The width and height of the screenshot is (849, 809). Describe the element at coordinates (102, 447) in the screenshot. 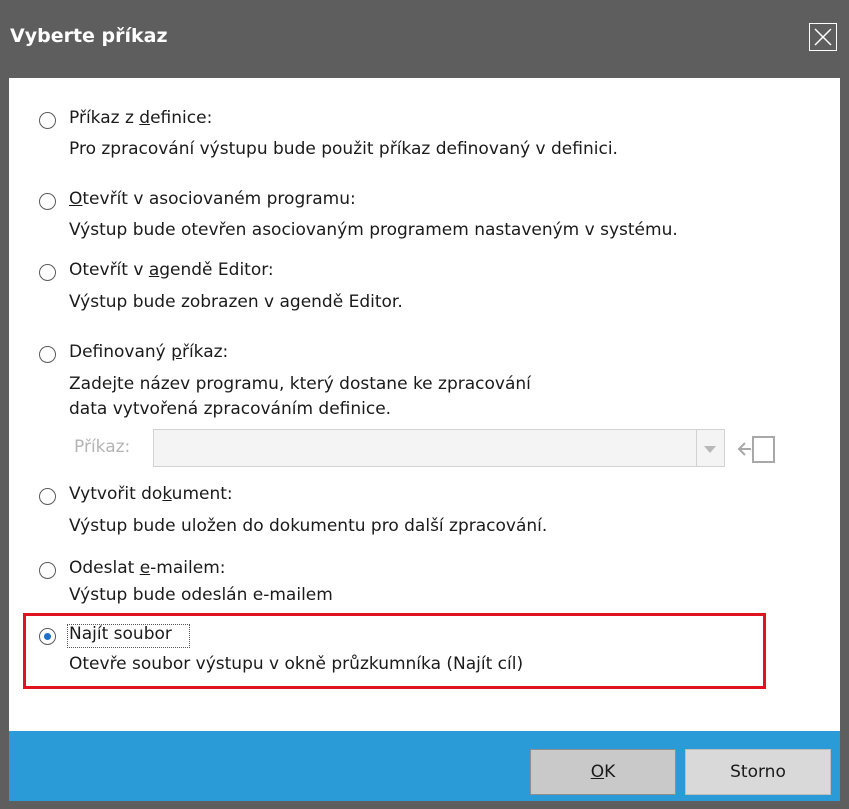

I see `command-label: Příkaz:` at that location.